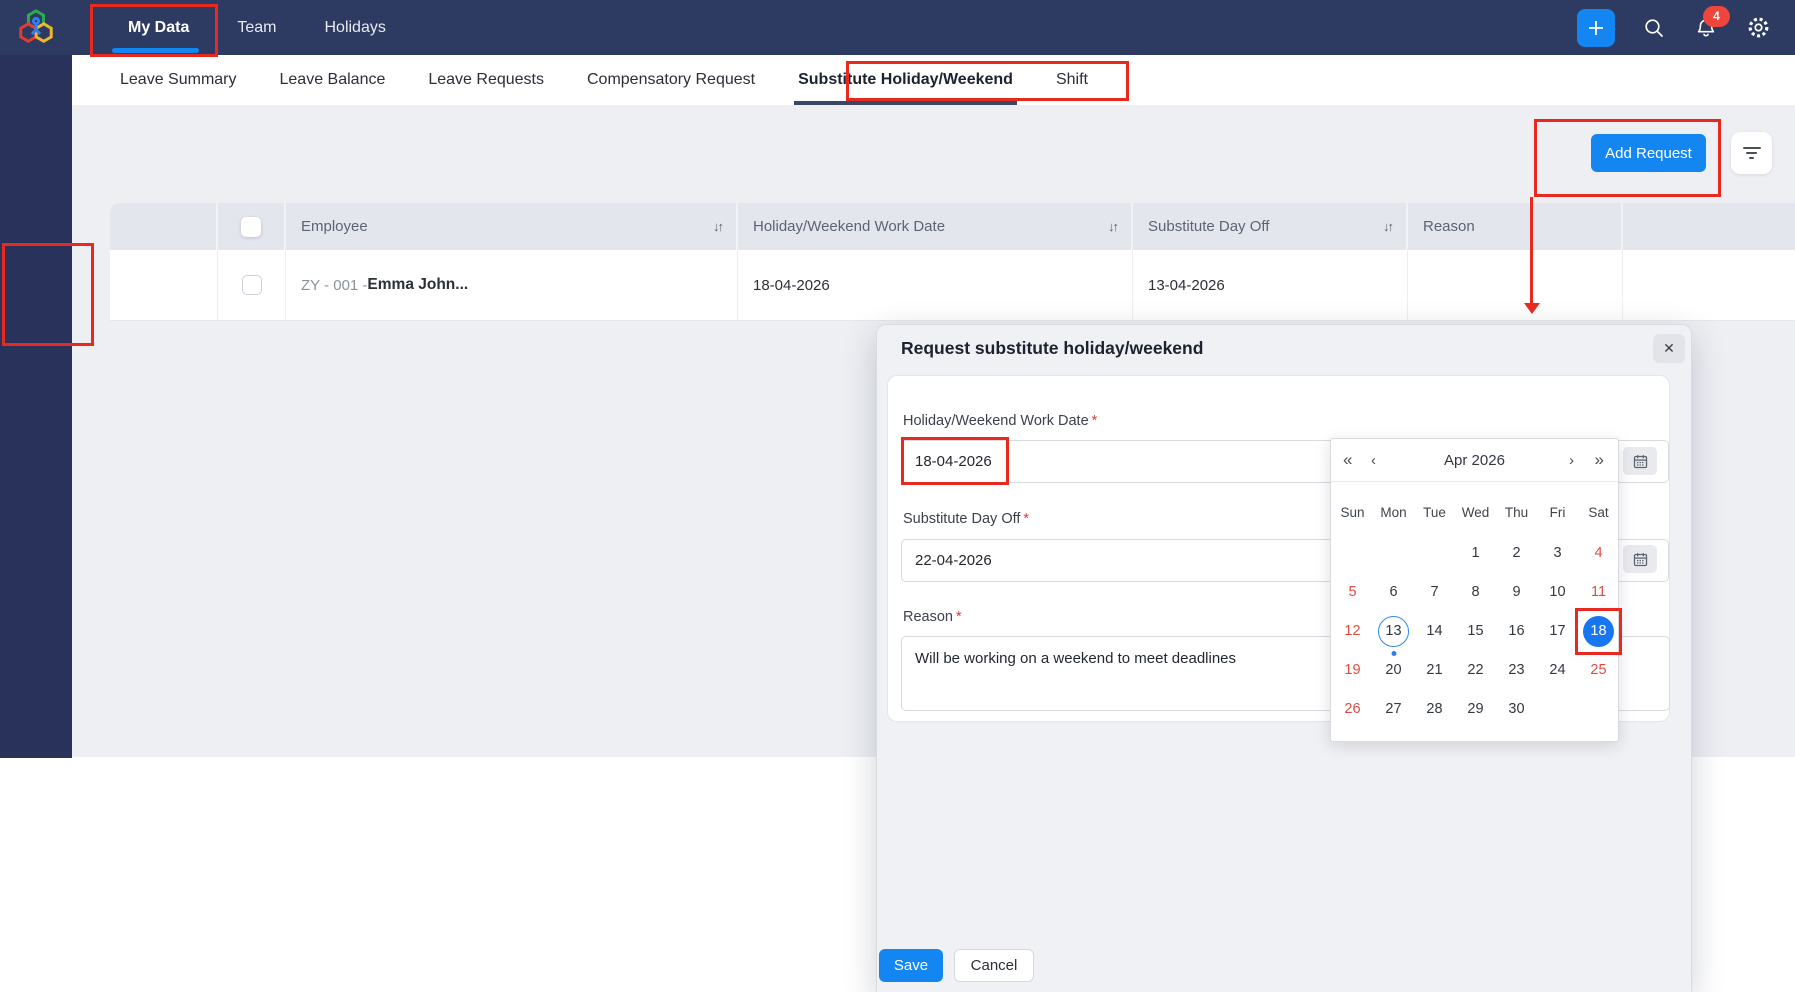 This screenshot has width=1795, height=992. What do you see at coordinates (164, 226) in the screenshot?
I see `header-spacer-cell` at bounding box center [164, 226].